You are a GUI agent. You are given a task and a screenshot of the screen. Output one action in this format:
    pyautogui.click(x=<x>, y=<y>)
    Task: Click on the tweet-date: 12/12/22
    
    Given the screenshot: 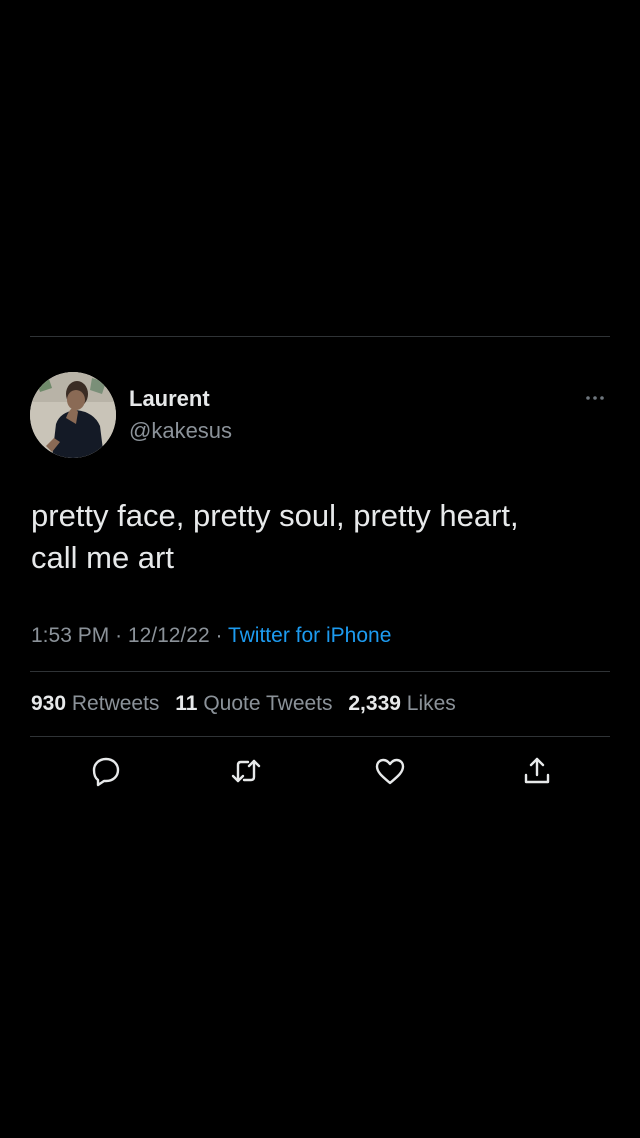 What is the action you would take?
    pyautogui.click(x=169, y=635)
    